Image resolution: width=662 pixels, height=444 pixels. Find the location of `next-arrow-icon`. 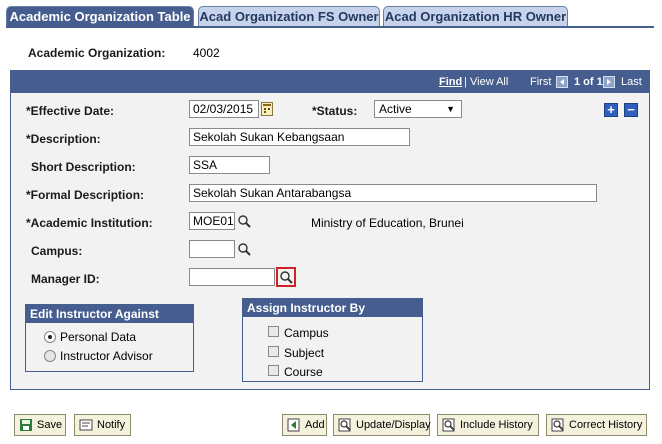

next-arrow-icon is located at coordinates (609, 82).